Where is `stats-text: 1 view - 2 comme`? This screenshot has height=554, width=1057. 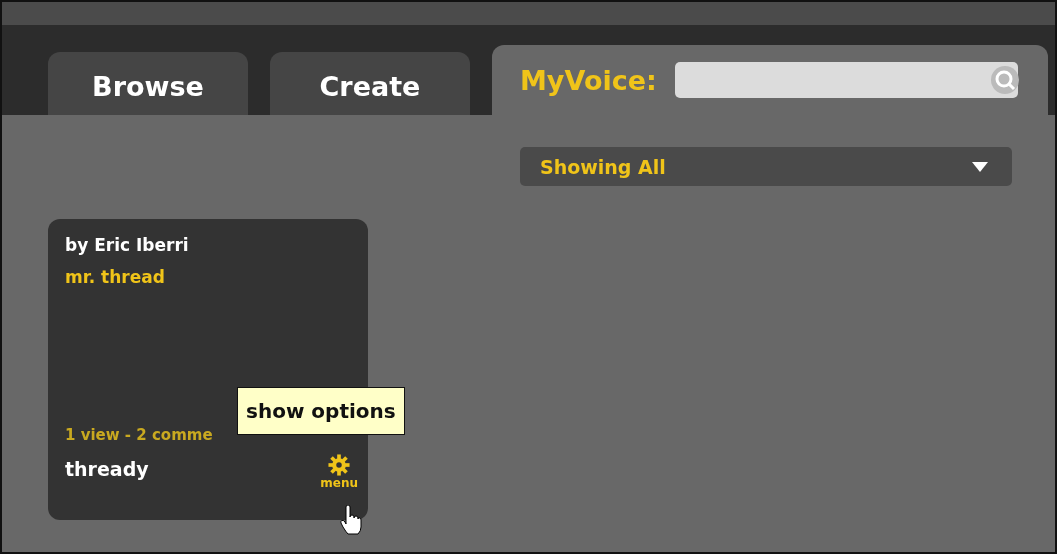
stats-text: 1 view - 2 comme is located at coordinates (139, 435).